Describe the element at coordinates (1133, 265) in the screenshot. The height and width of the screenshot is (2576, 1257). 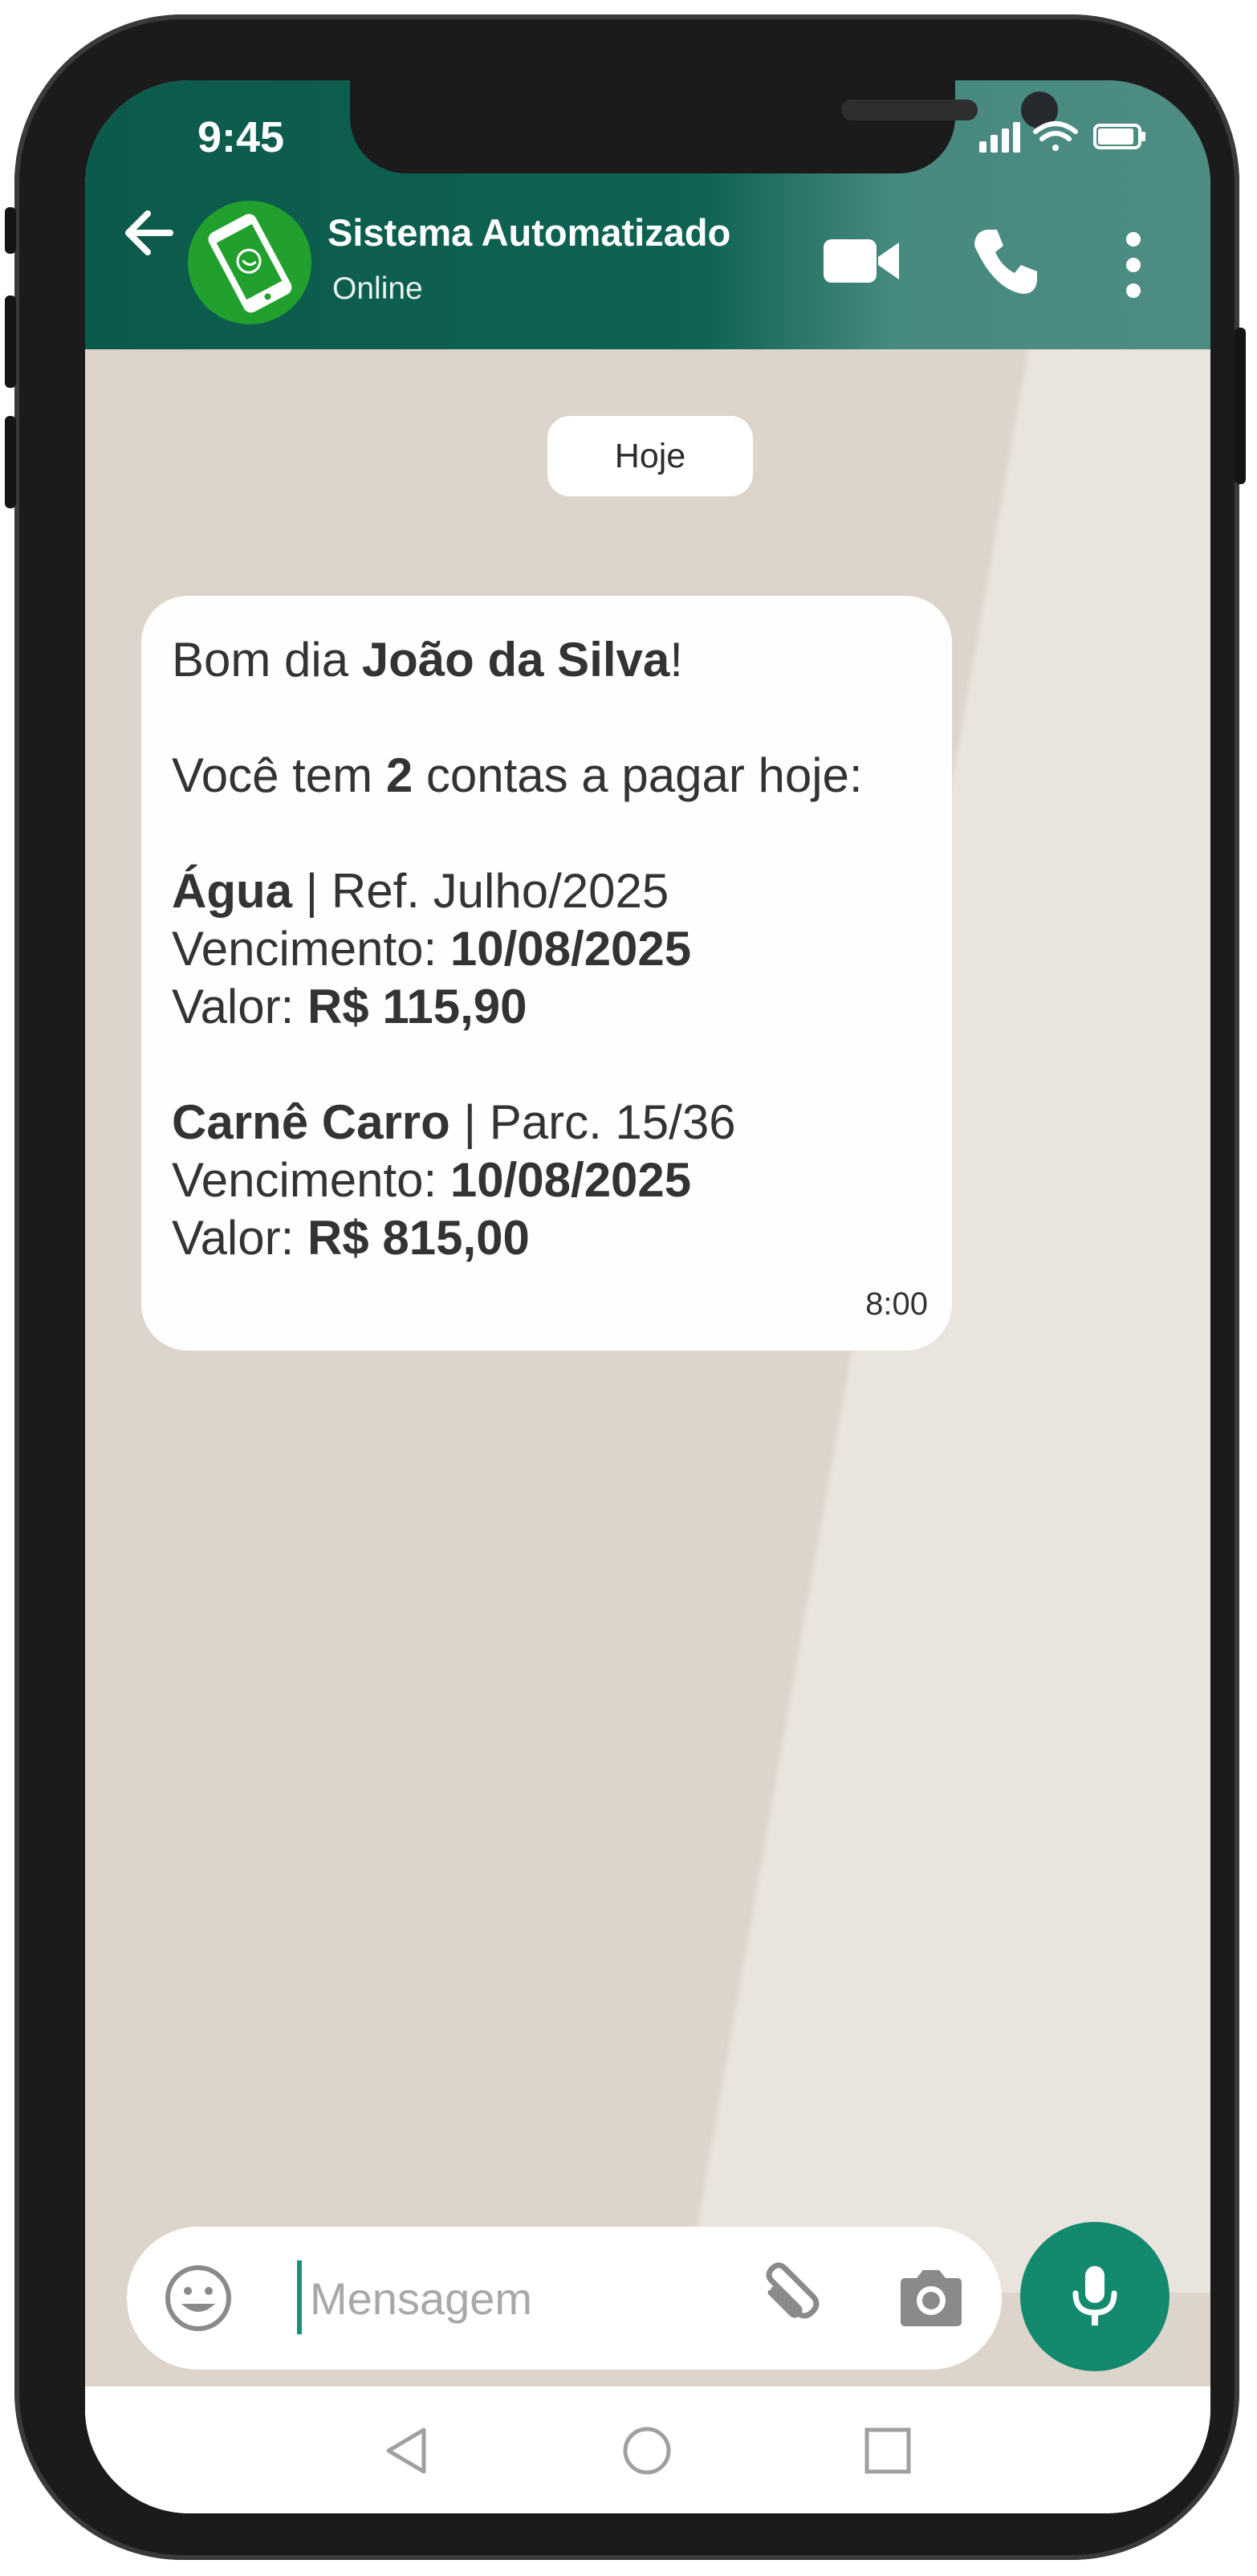
I see `more-icon` at that location.